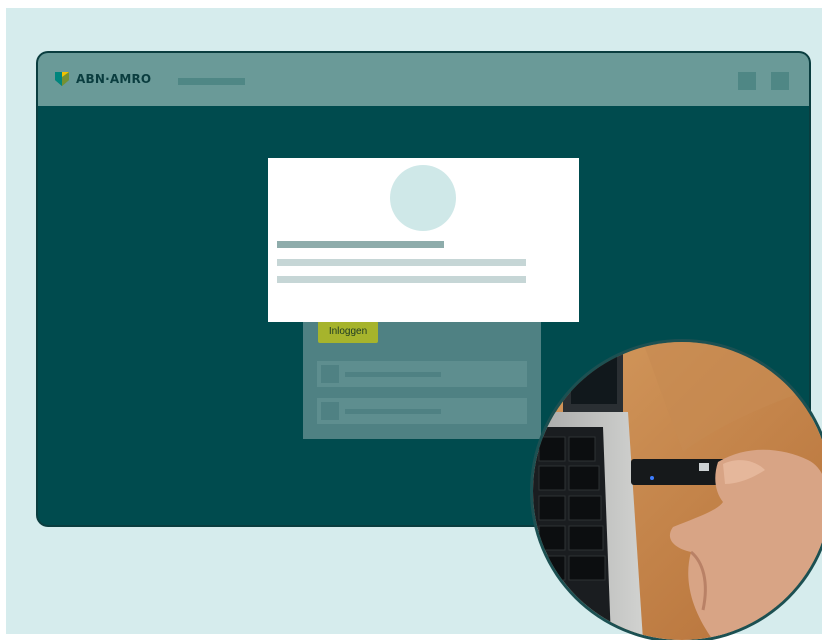  What do you see at coordinates (114, 79) in the screenshot?
I see `brand-name: ABN·AMRO` at bounding box center [114, 79].